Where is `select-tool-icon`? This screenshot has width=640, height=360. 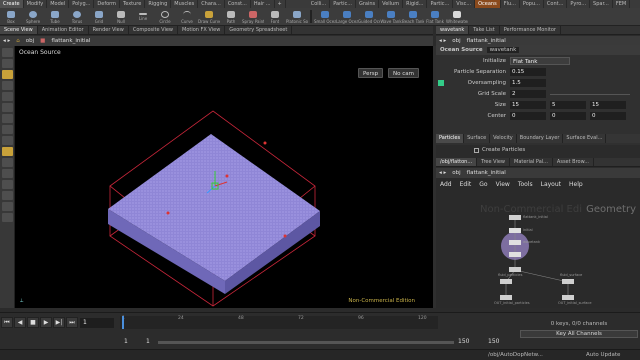
select-tool-icon is located at coordinates (7, 52).